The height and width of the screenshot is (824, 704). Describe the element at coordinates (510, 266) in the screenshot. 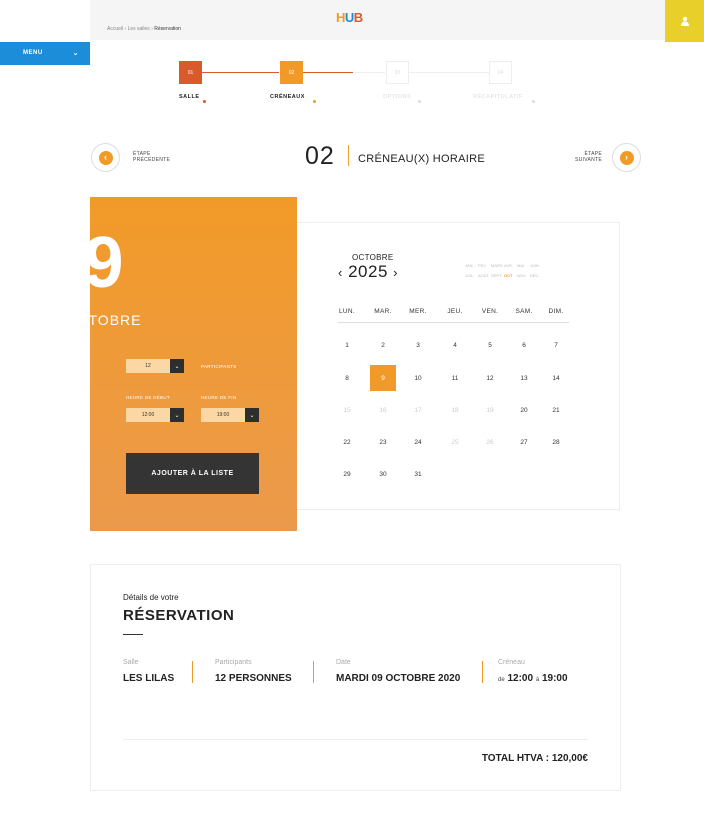

I see `month-option: AVR.` at that location.